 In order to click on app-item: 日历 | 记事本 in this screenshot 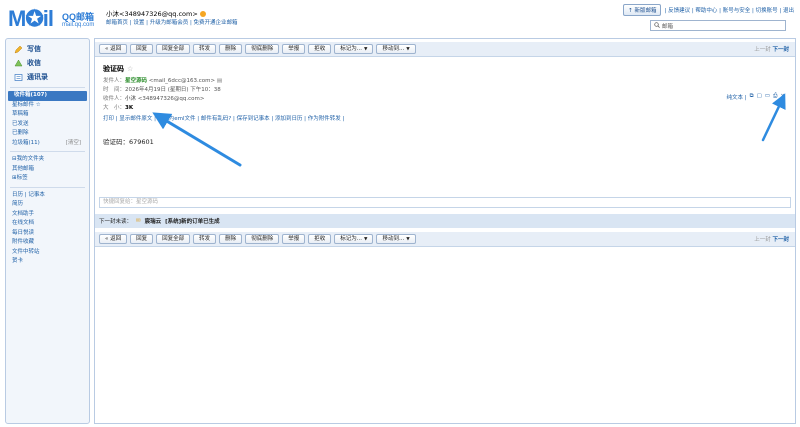, I will do `click(47, 196)`.